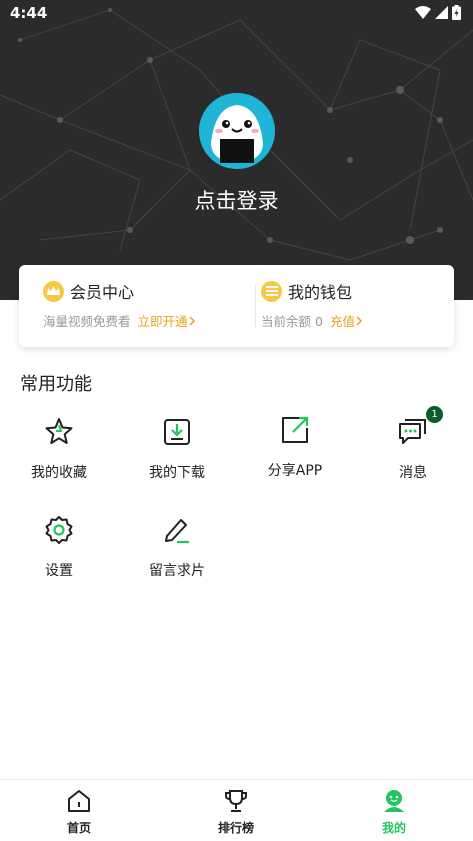  I want to click on share-app-label: 分享APP, so click(295, 471).